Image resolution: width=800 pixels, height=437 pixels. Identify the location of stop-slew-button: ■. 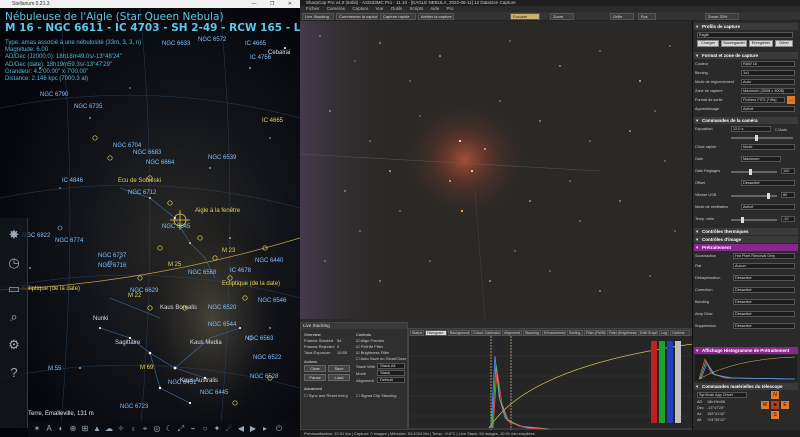
(775, 405).